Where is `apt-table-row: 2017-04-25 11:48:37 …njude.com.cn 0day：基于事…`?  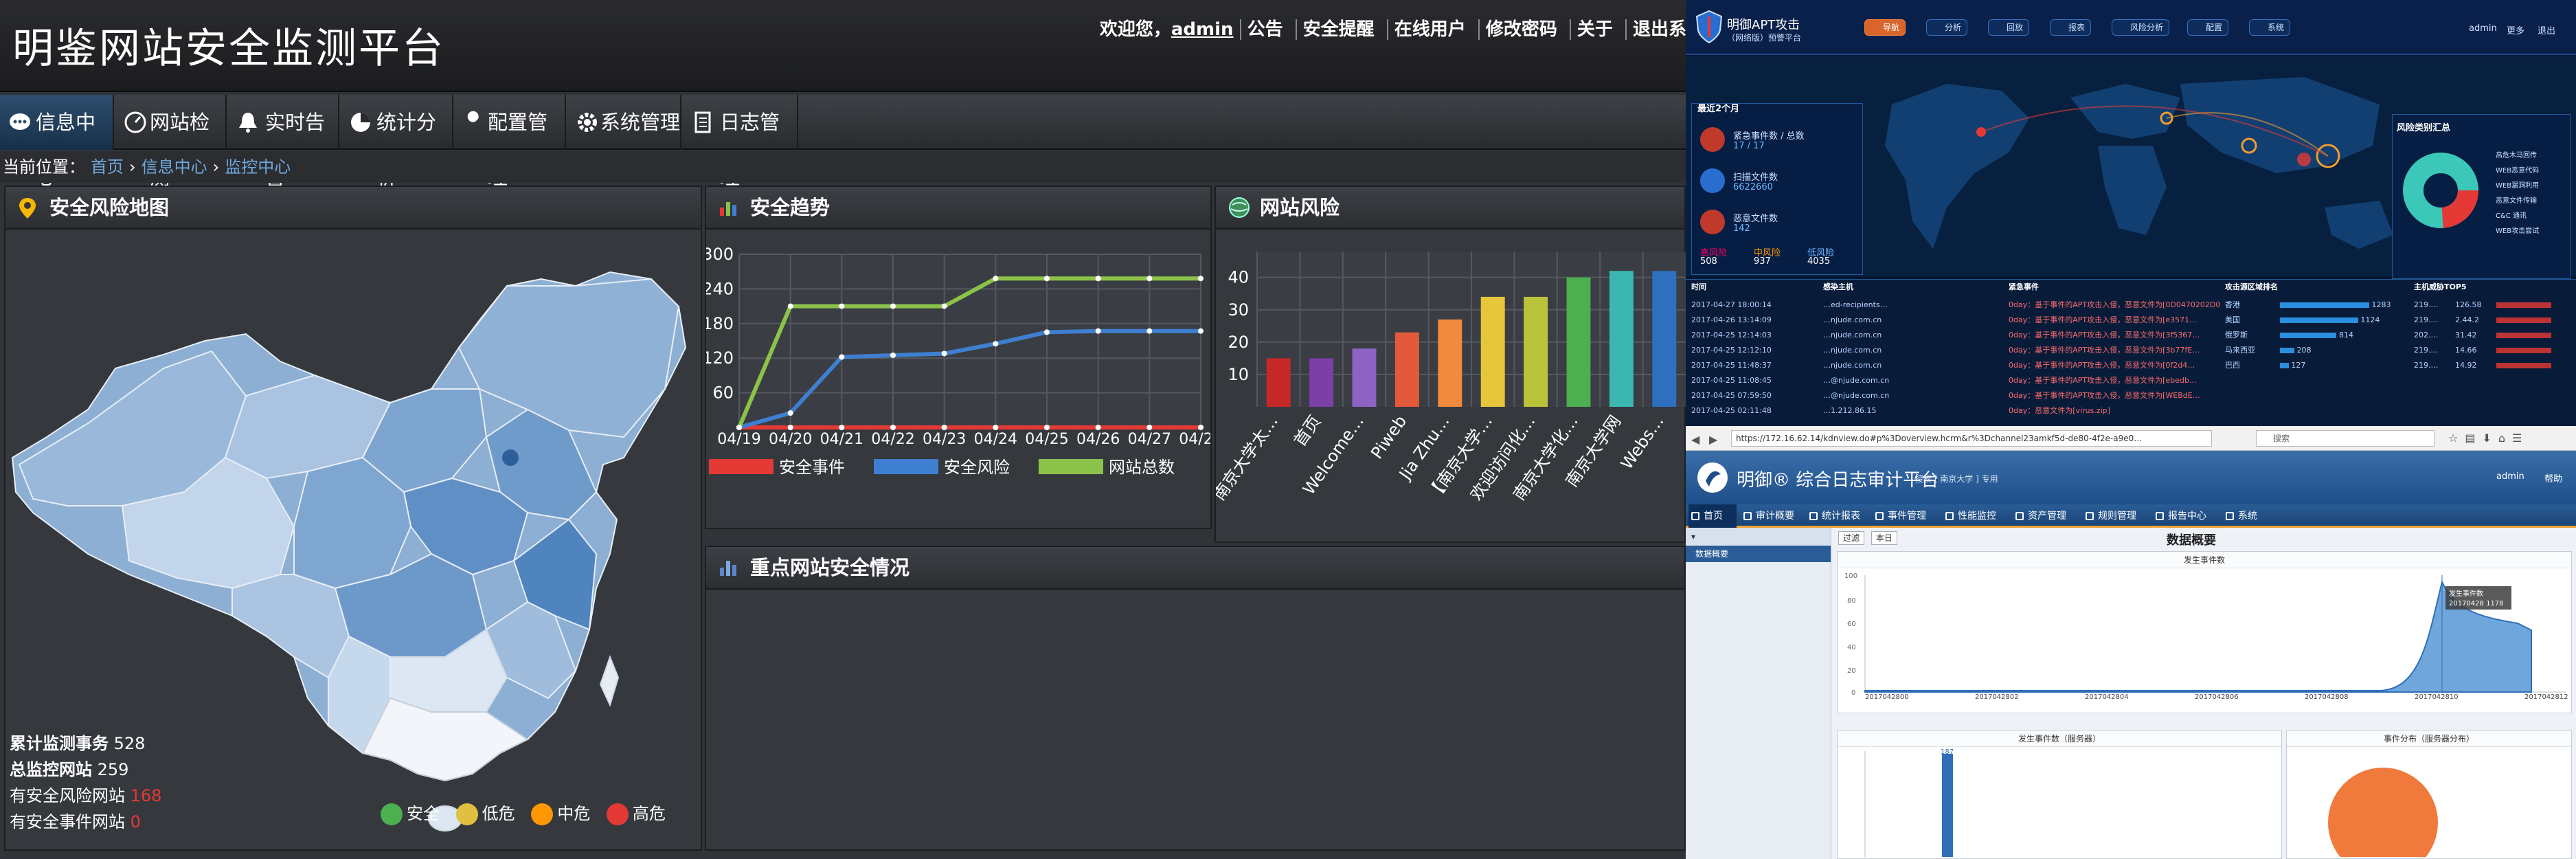 apt-table-row: 2017-04-25 11:48:37 …njude.com.cn 0day：基于事… is located at coordinates (1955, 365).